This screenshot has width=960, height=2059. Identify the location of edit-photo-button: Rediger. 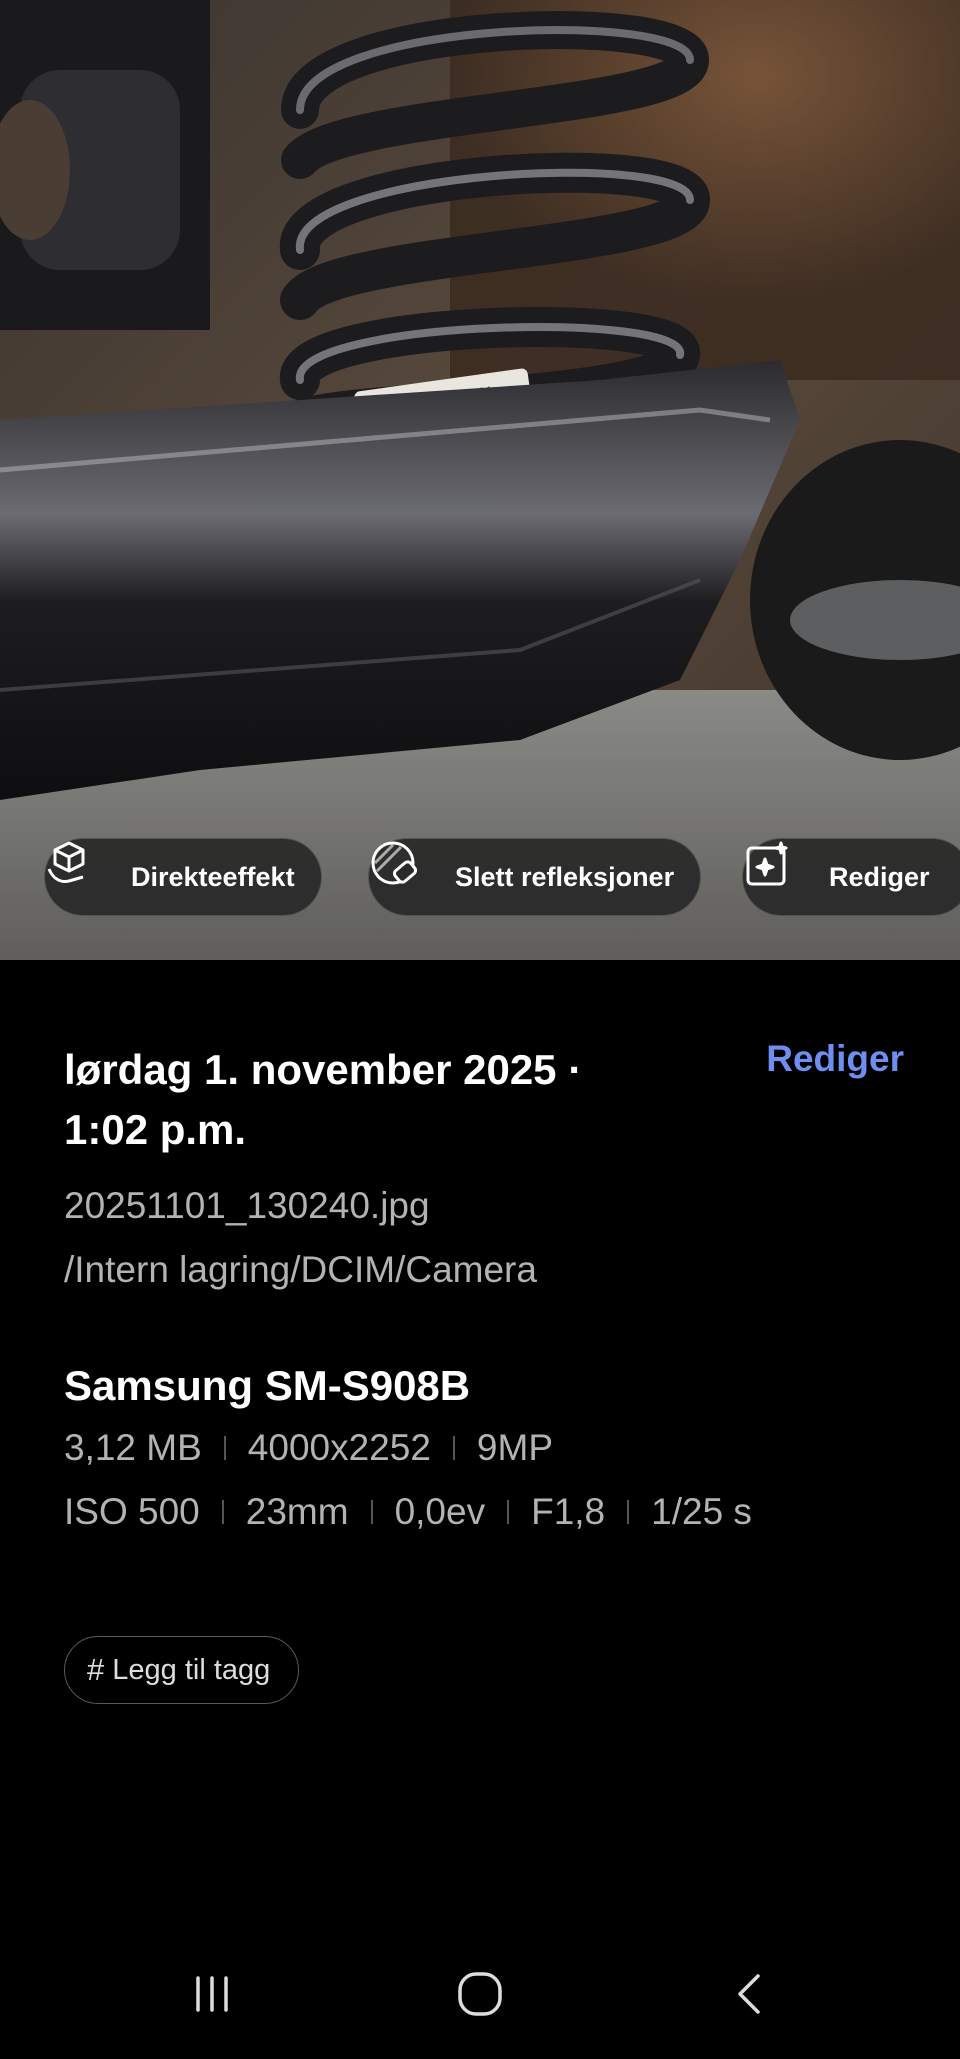
(851, 877).